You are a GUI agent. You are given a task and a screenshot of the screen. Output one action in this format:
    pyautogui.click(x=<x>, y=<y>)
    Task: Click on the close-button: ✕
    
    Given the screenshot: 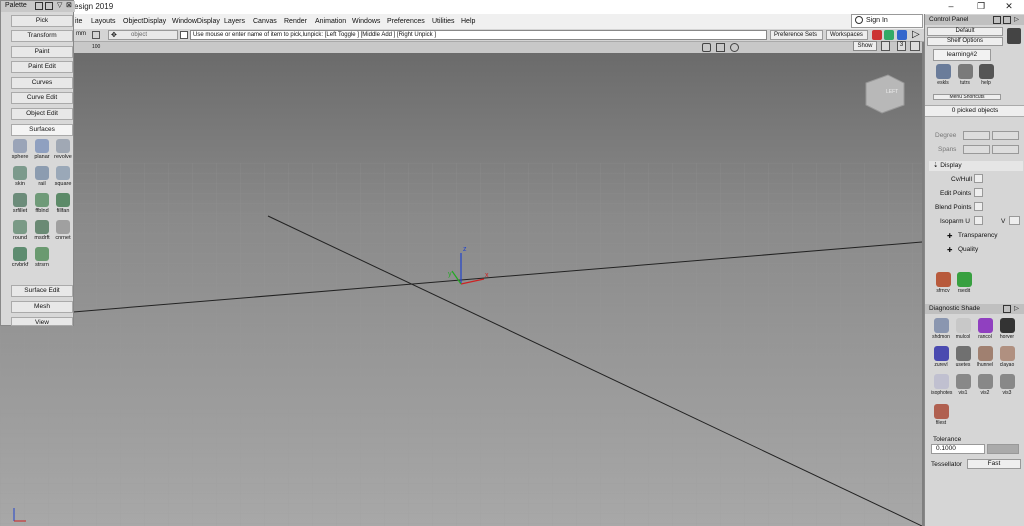 What is the action you would take?
    pyautogui.click(x=1009, y=7)
    